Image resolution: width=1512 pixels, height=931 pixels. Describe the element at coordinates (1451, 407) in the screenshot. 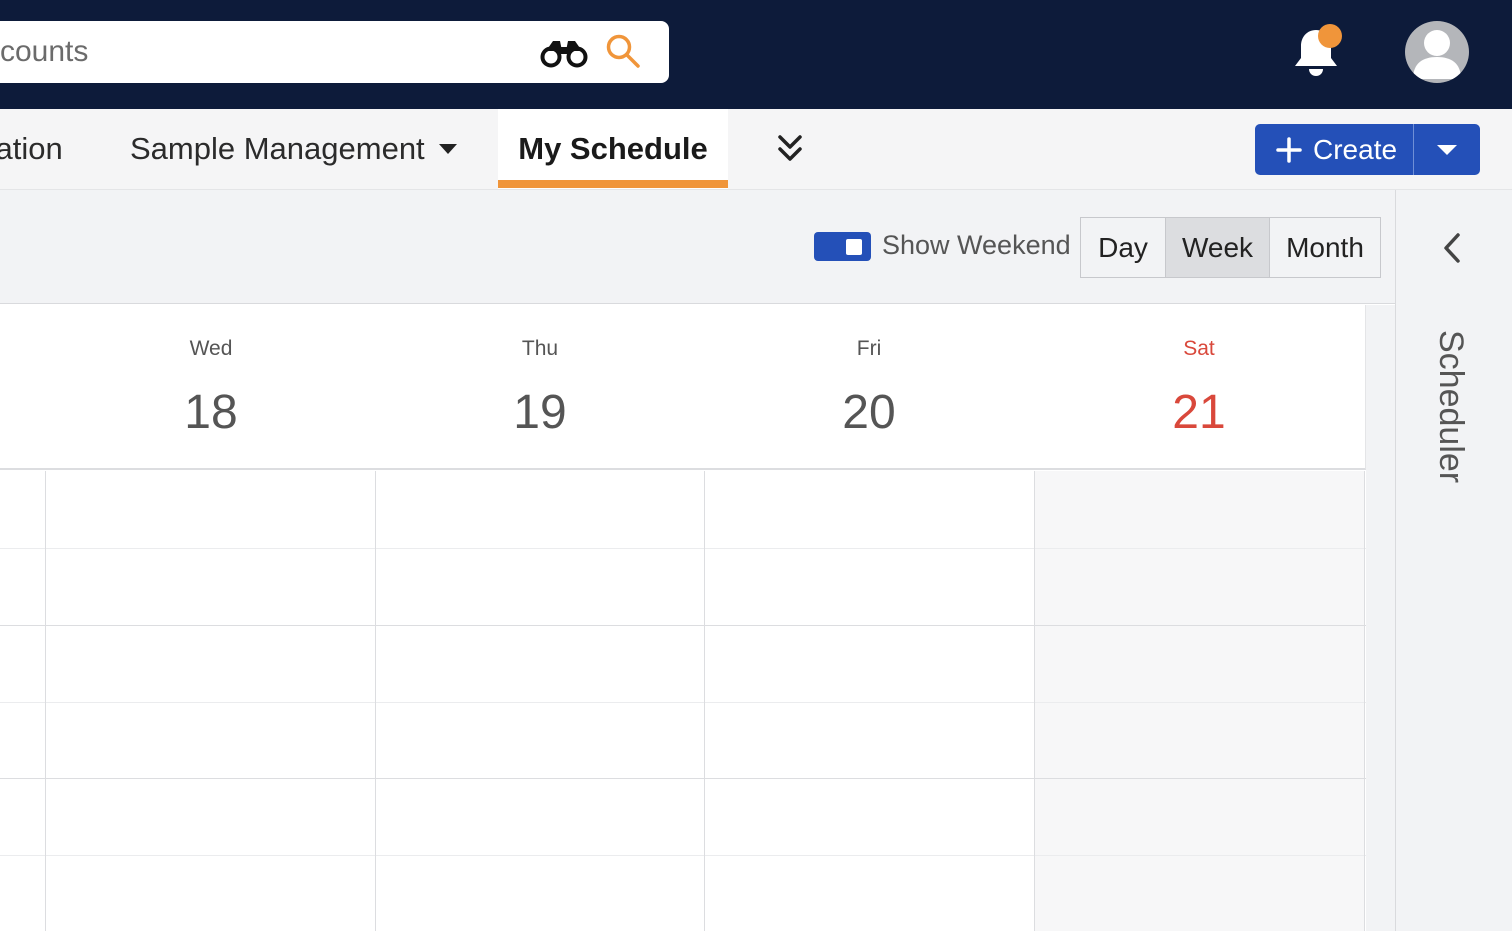

I see `side-panel-title: Scheduler` at that location.